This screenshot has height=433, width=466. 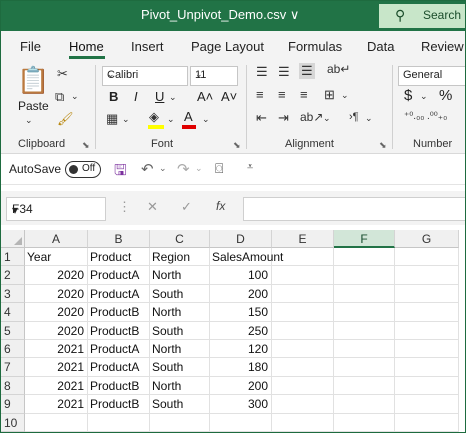 I want to click on tab-file: File, so click(x=30, y=46).